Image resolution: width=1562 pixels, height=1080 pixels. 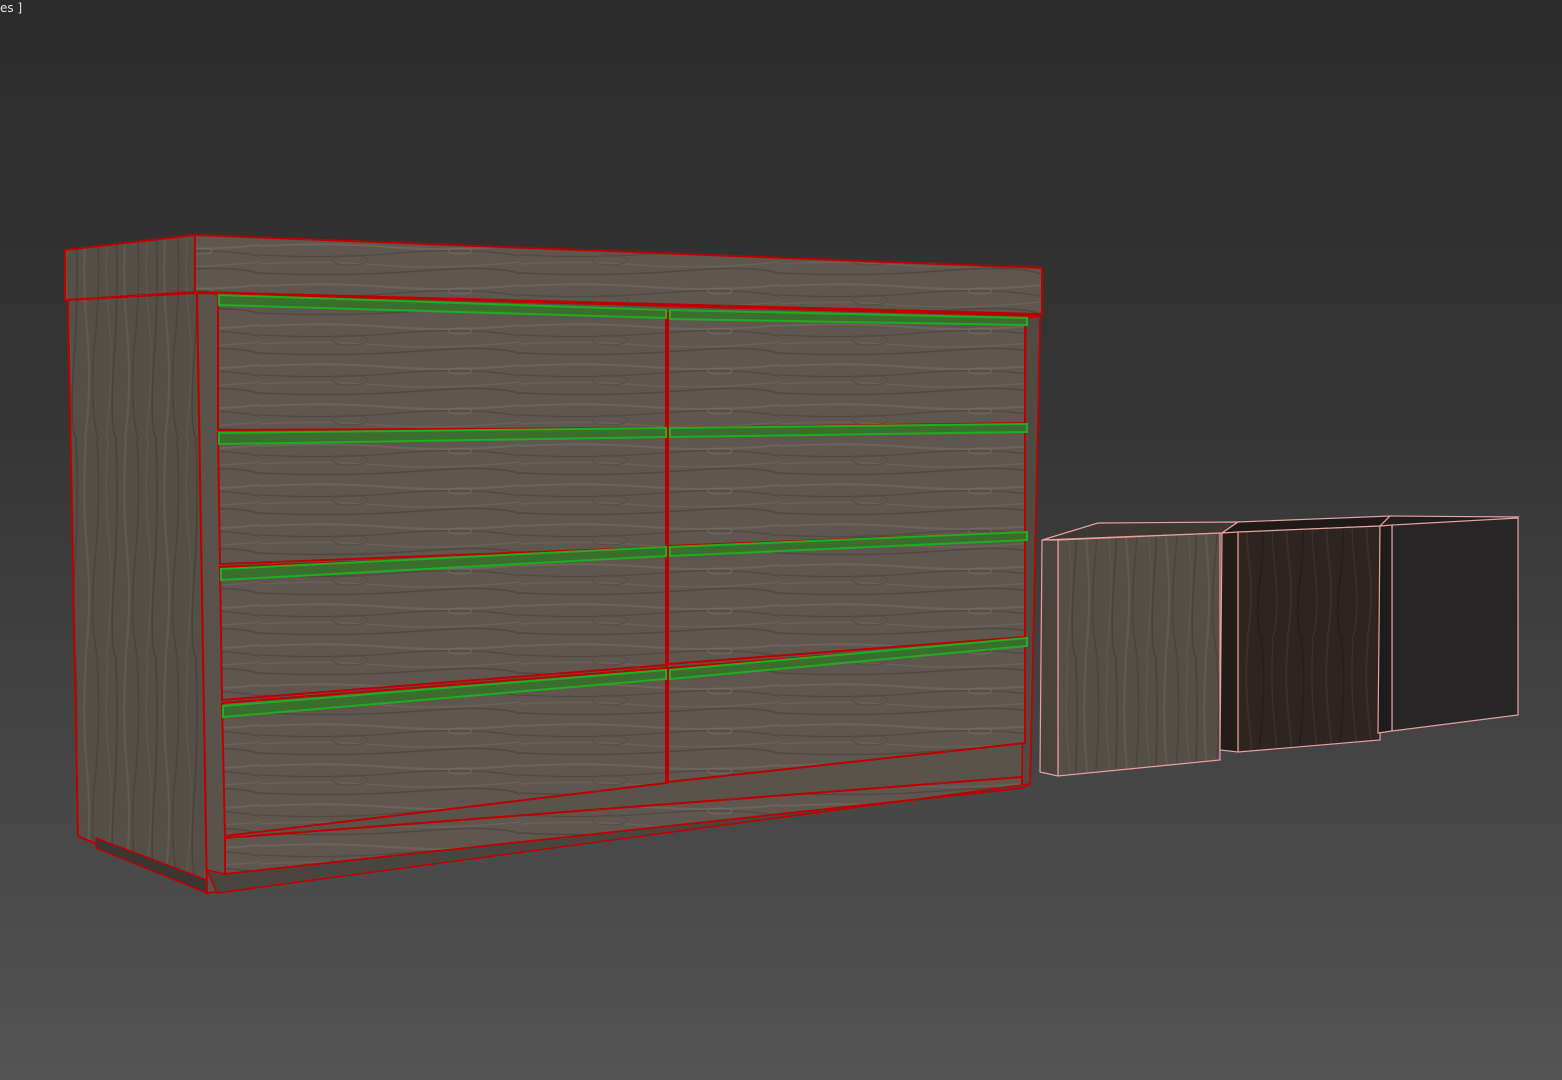 I want to click on material-sample-black, so click(x=1448, y=624).